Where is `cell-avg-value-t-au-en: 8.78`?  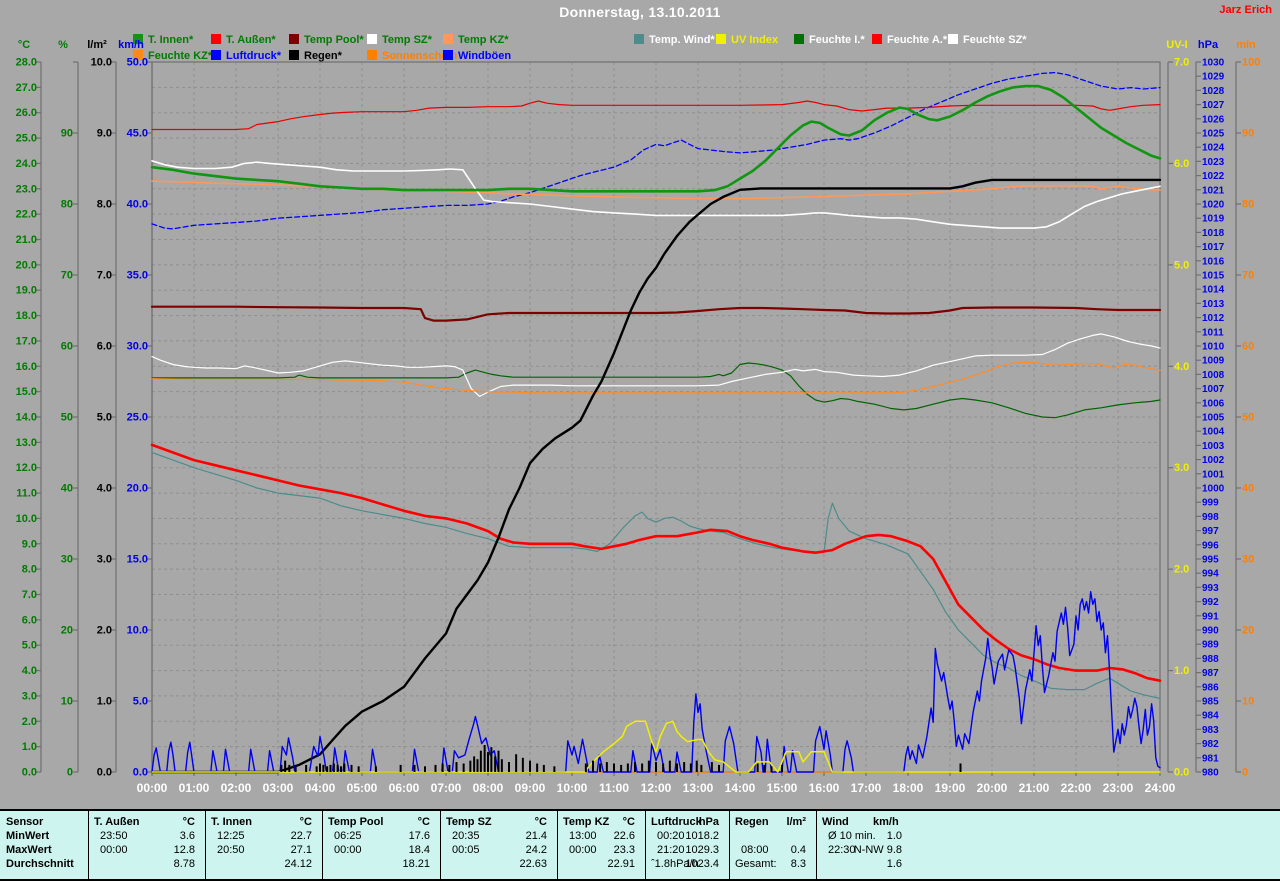
cell-avg-value-t-au-en: 8.78 is located at coordinates (184, 864).